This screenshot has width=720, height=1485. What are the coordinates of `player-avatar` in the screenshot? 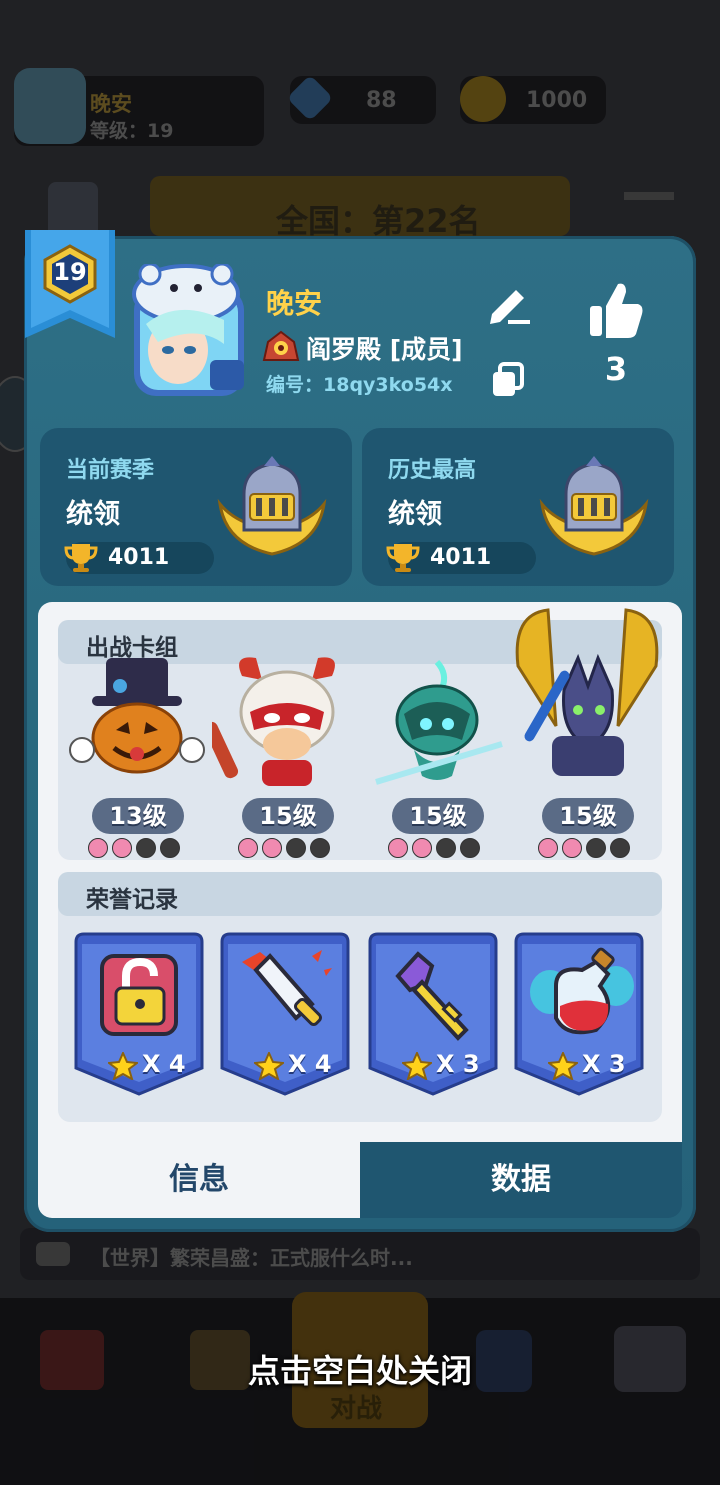 It's located at (189, 331).